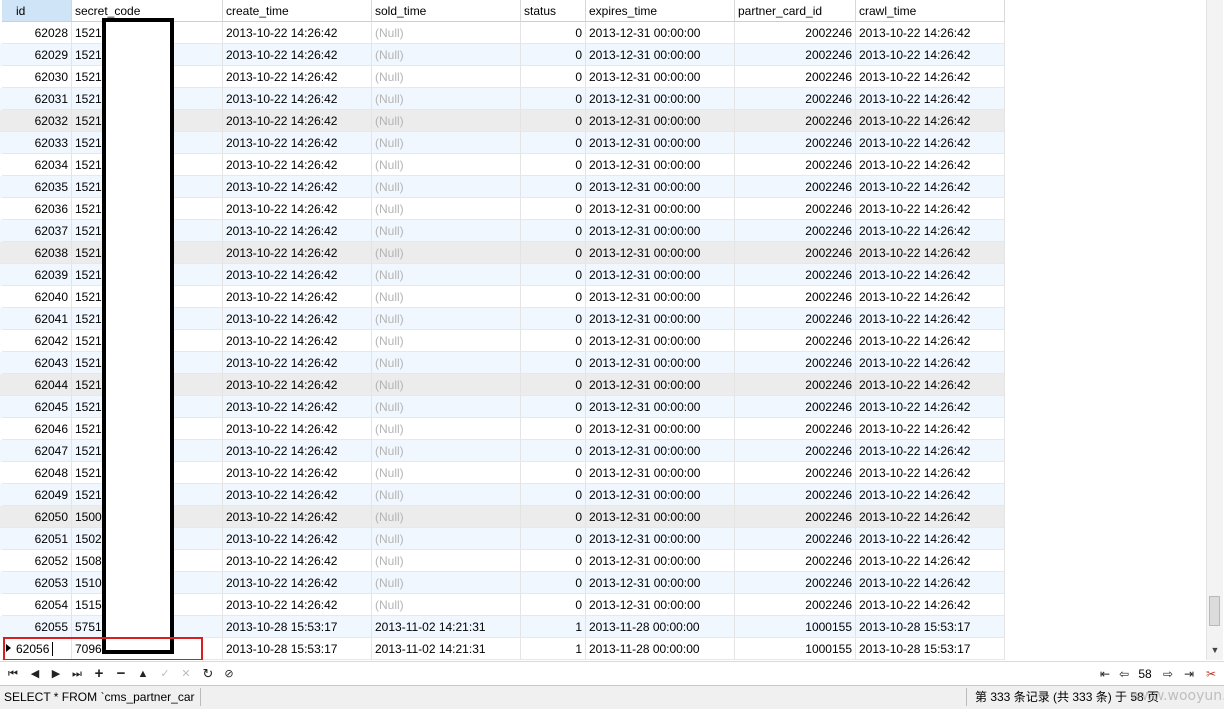 The height and width of the screenshot is (709, 1224). What do you see at coordinates (1105, 674) in the screenshot?
I see `first-page-icon: ⇤` at bounding box center [1105, 674].